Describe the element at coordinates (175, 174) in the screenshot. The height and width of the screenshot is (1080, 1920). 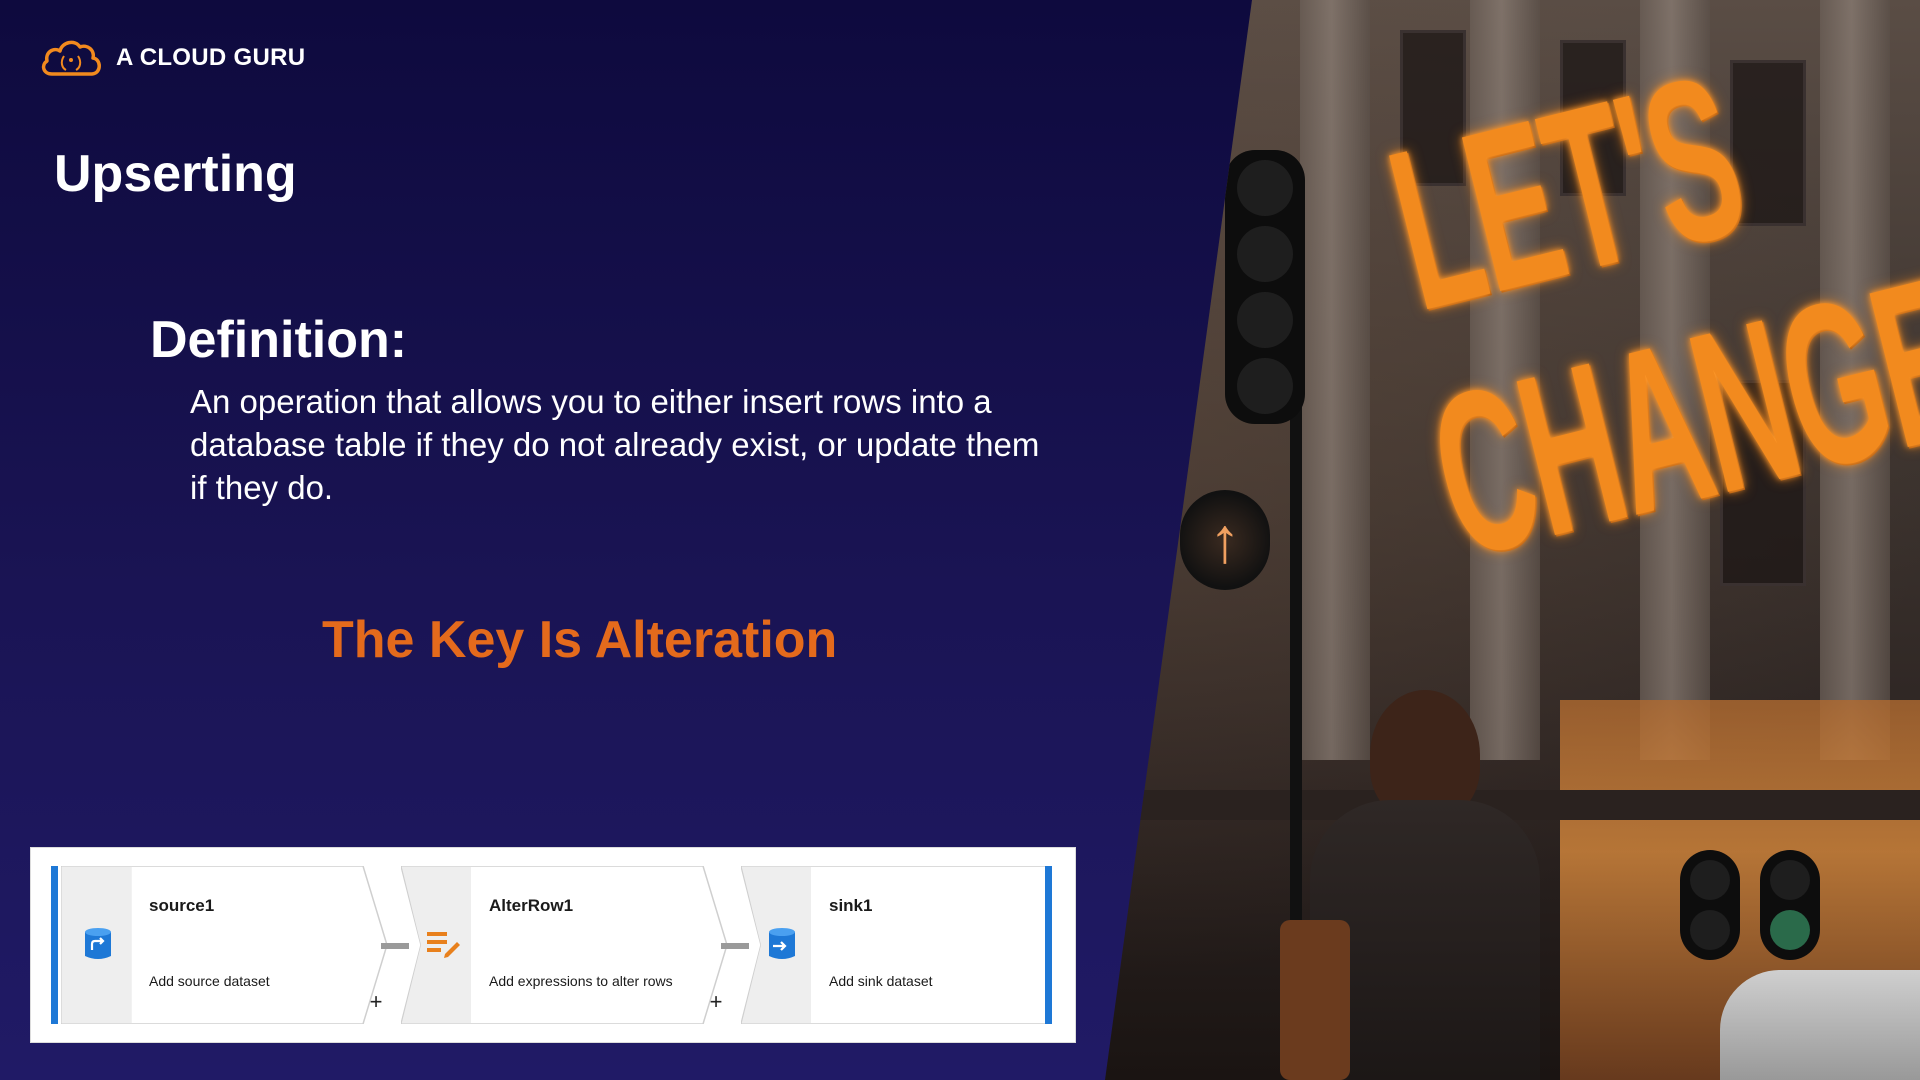
I see `slide-title: Upserting` at that location.